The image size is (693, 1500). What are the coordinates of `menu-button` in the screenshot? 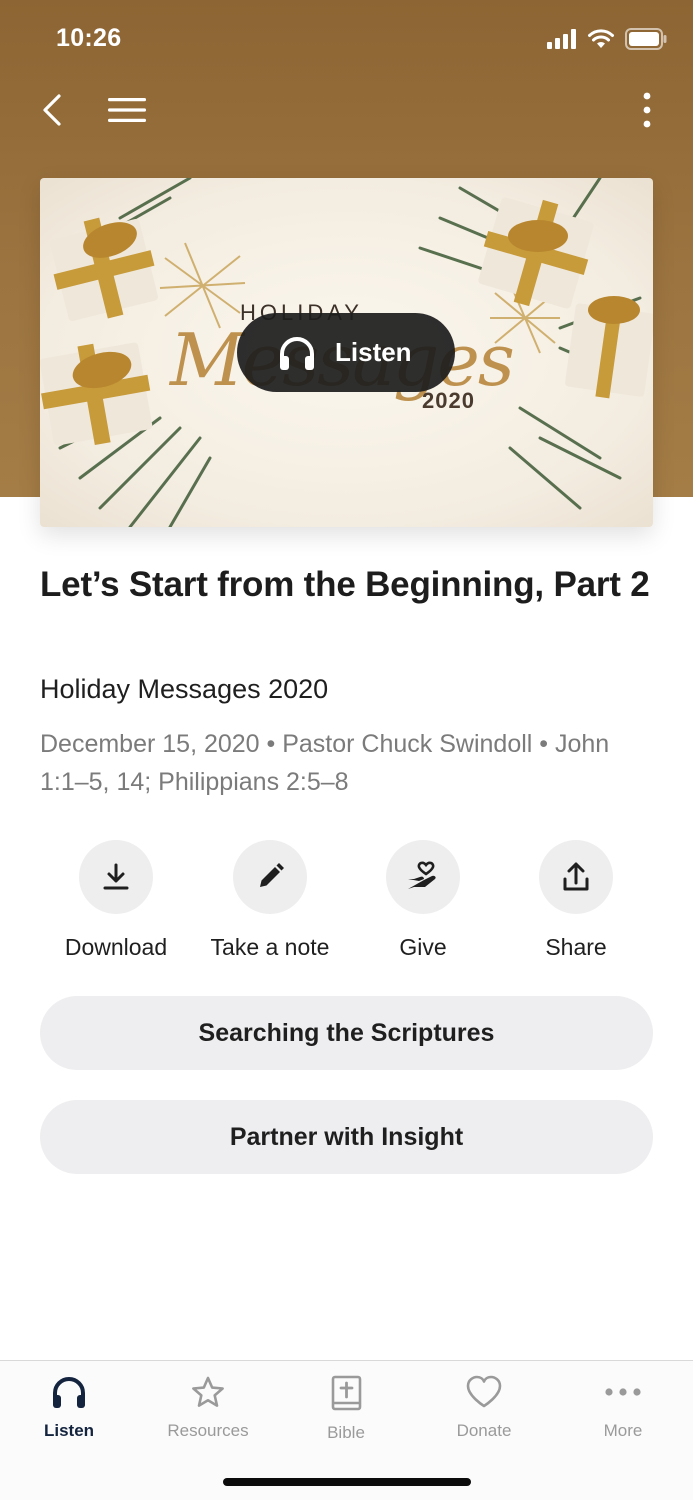 It's located at (127, 110).